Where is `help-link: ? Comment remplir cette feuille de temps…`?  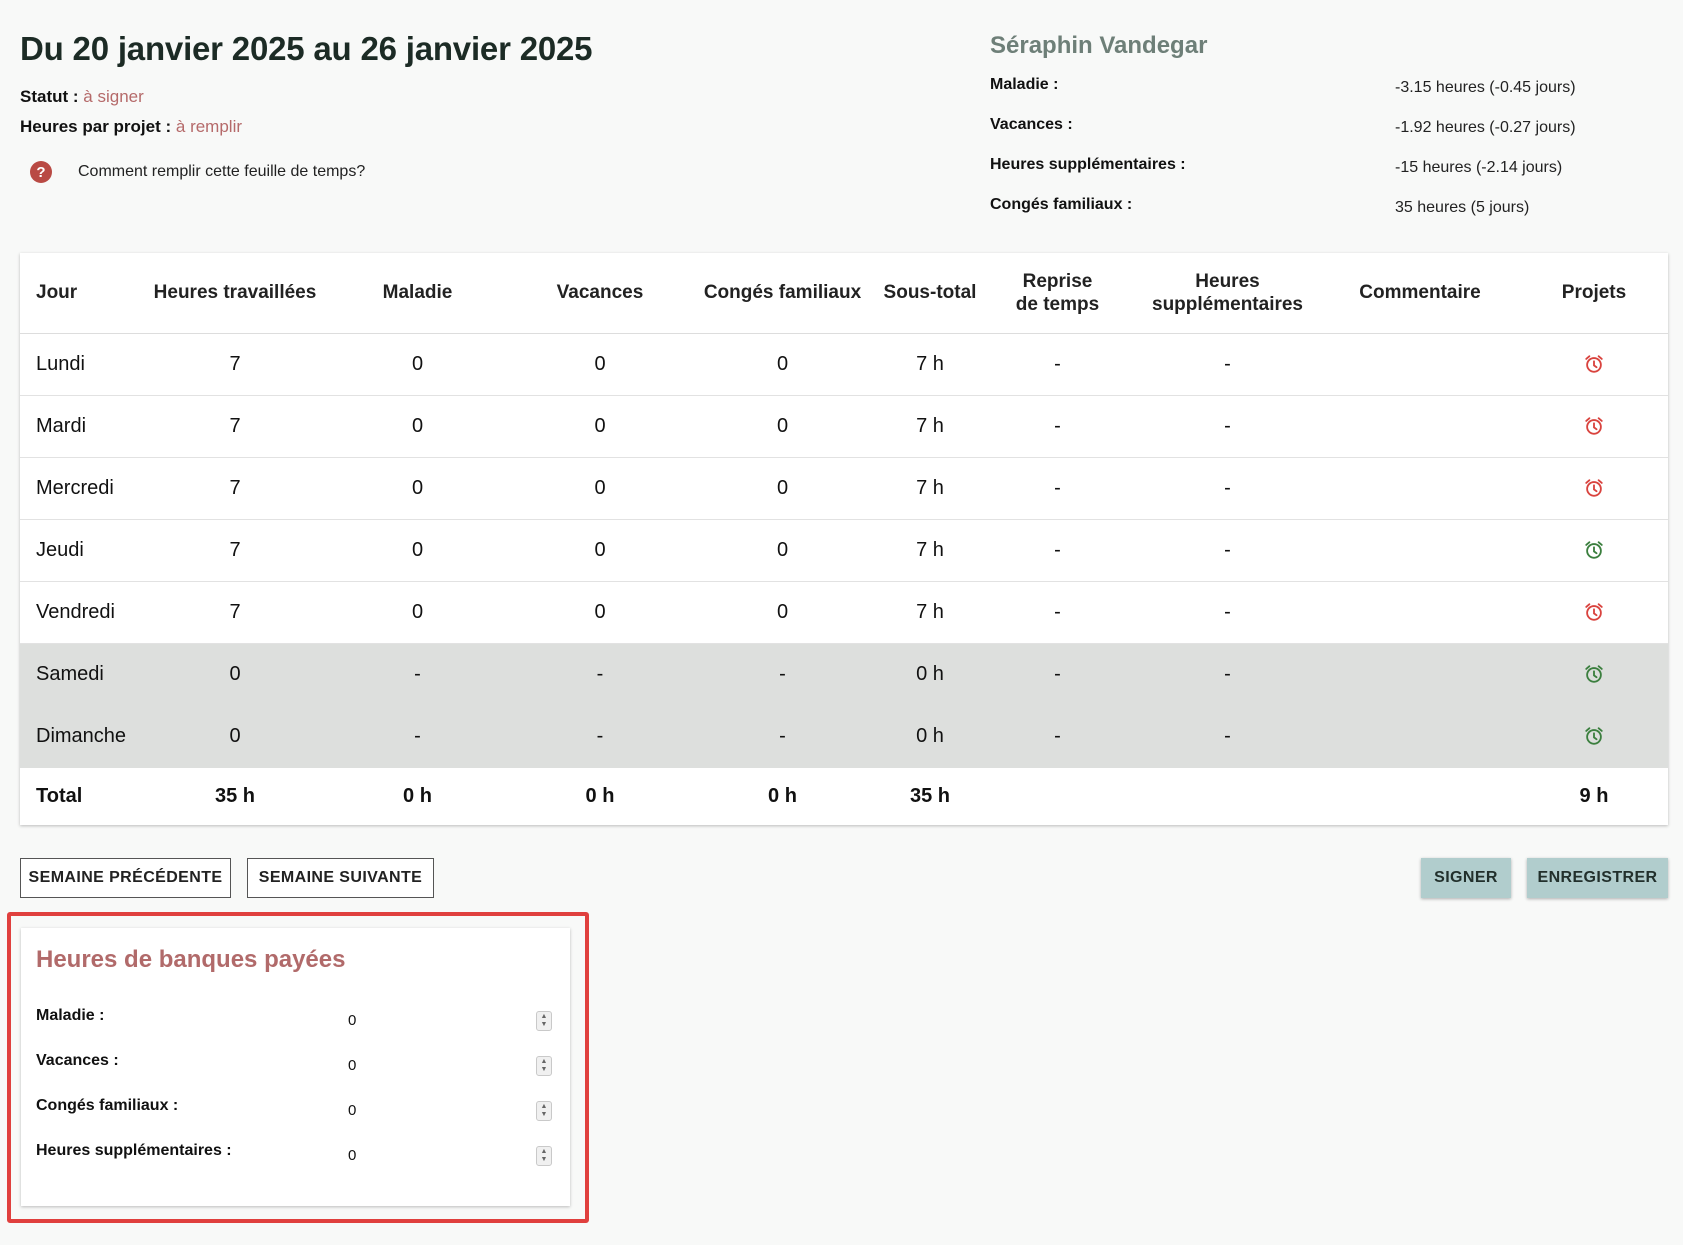
help-link: ? Comment remplir cette feuille de temps… is located at coordinates (197, 172).